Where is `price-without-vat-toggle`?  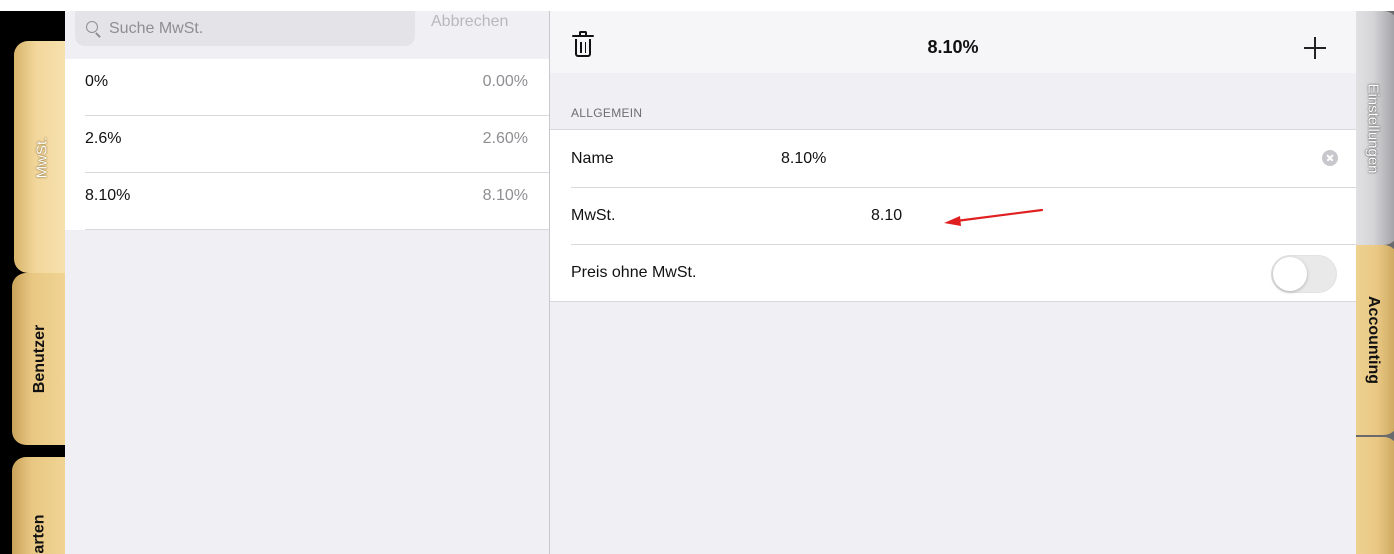 price-without-vat-toggle is located at coordinates (1304, 274).